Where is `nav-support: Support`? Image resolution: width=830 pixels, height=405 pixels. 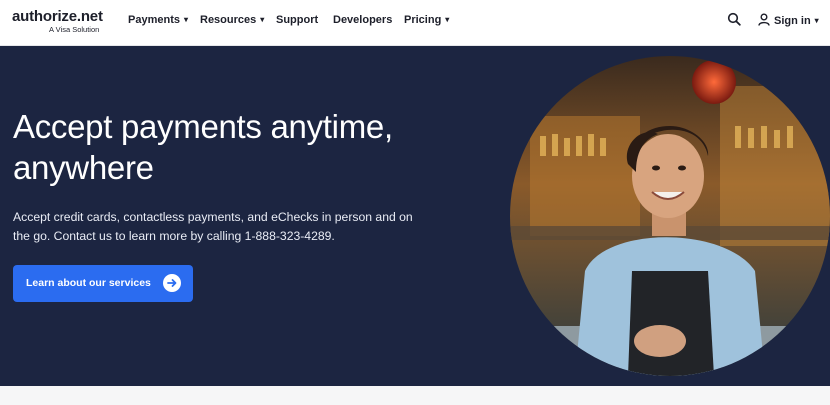 nav-support: Support is located at coordinates (297, 20).